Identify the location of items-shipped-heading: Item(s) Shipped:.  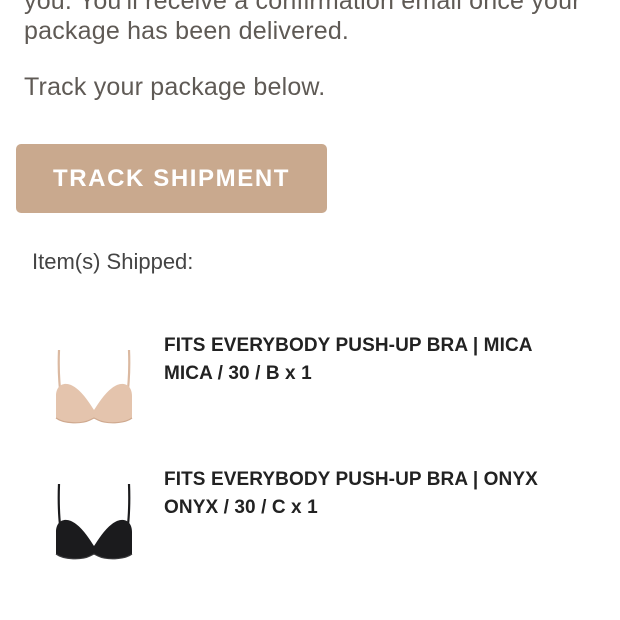
(113, 261).